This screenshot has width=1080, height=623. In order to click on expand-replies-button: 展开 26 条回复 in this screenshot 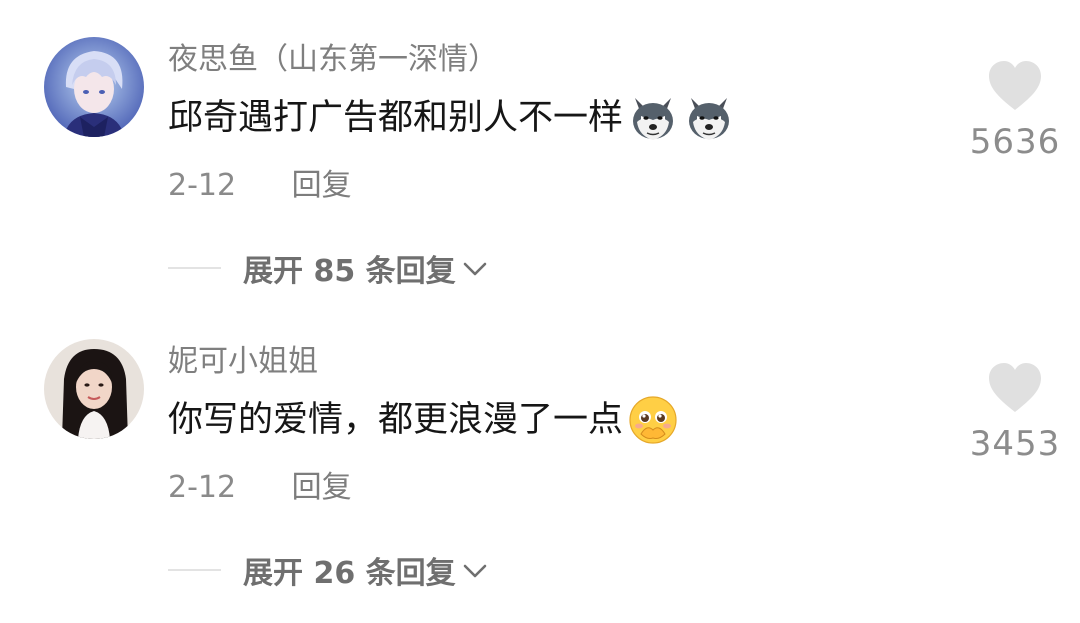, I will do `click(329, 570)`.